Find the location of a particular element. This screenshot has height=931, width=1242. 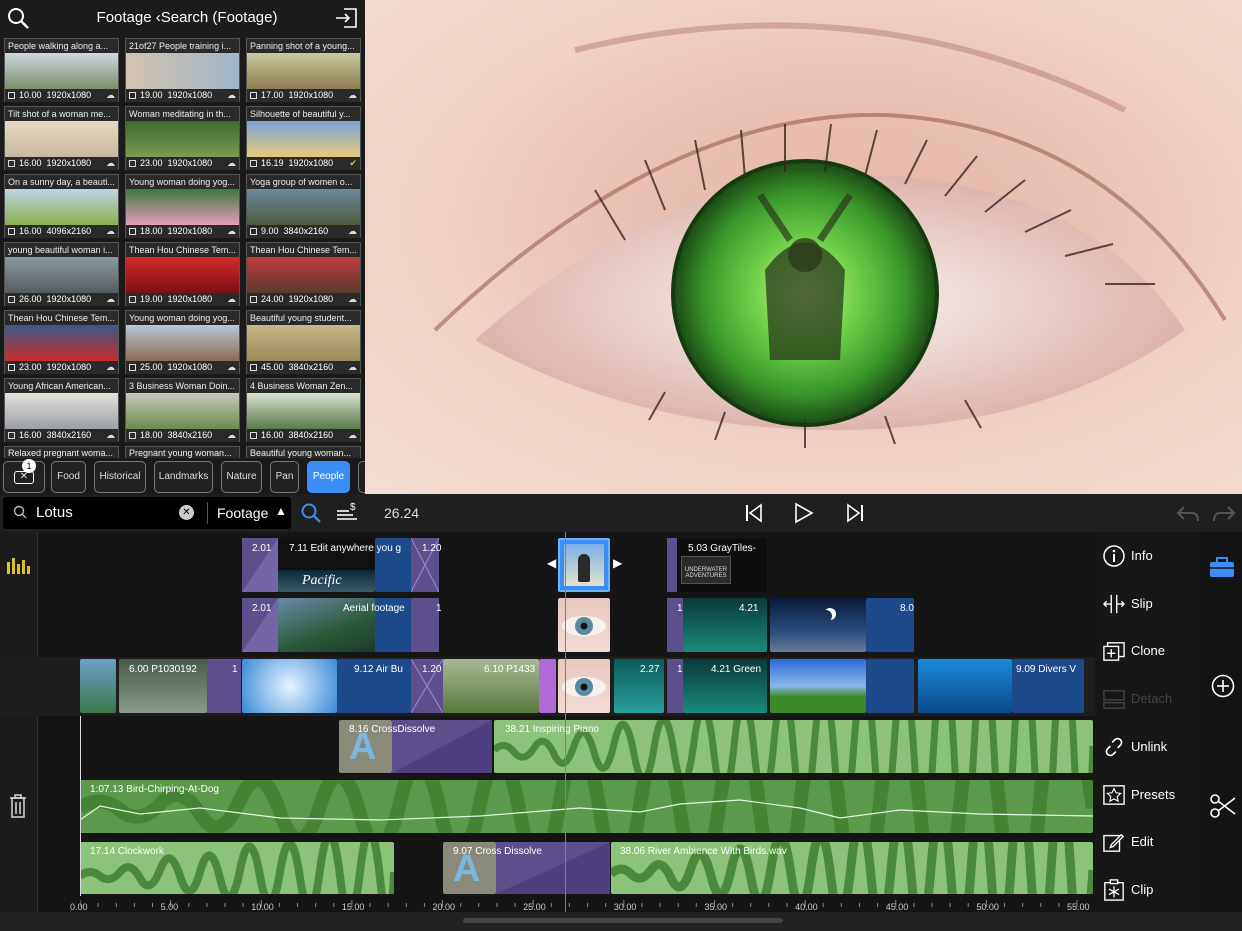

search-input: Lotus is located at coordinates (54, 512).